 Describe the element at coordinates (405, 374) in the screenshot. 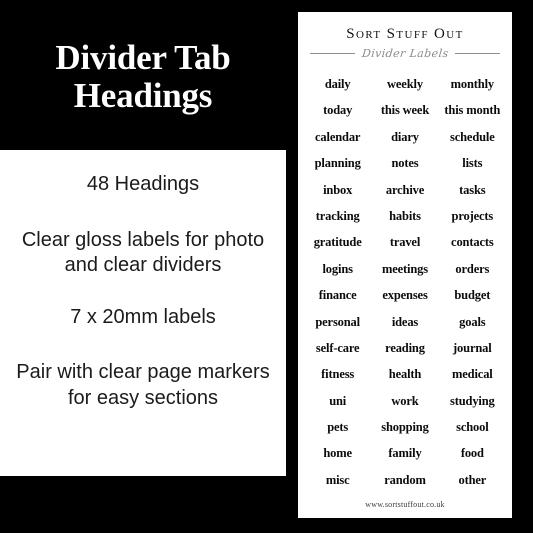

I see `label-cell: health` at that location.